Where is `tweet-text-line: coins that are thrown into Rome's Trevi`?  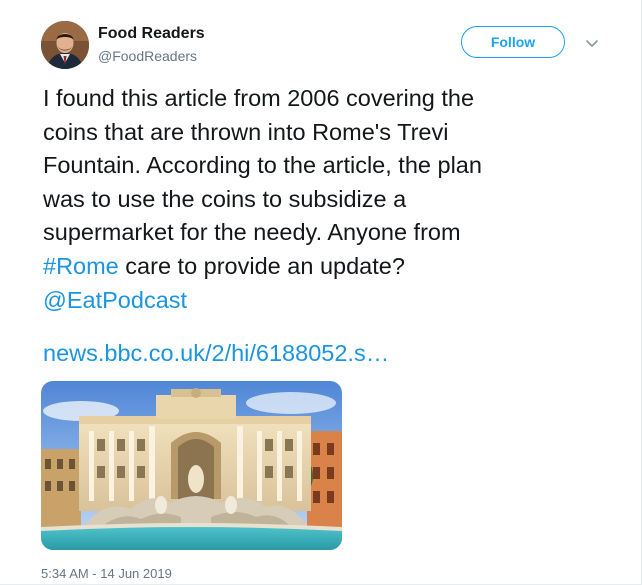
tweet-text-line: coins that are thrown into Rome's Trevi is located at coordinates (246, 131).